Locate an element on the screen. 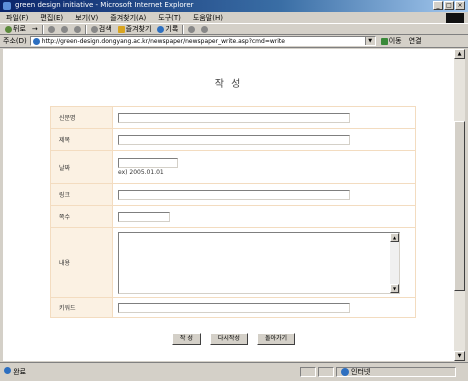  windows-logo-icon is located at coordinates (455, 18).